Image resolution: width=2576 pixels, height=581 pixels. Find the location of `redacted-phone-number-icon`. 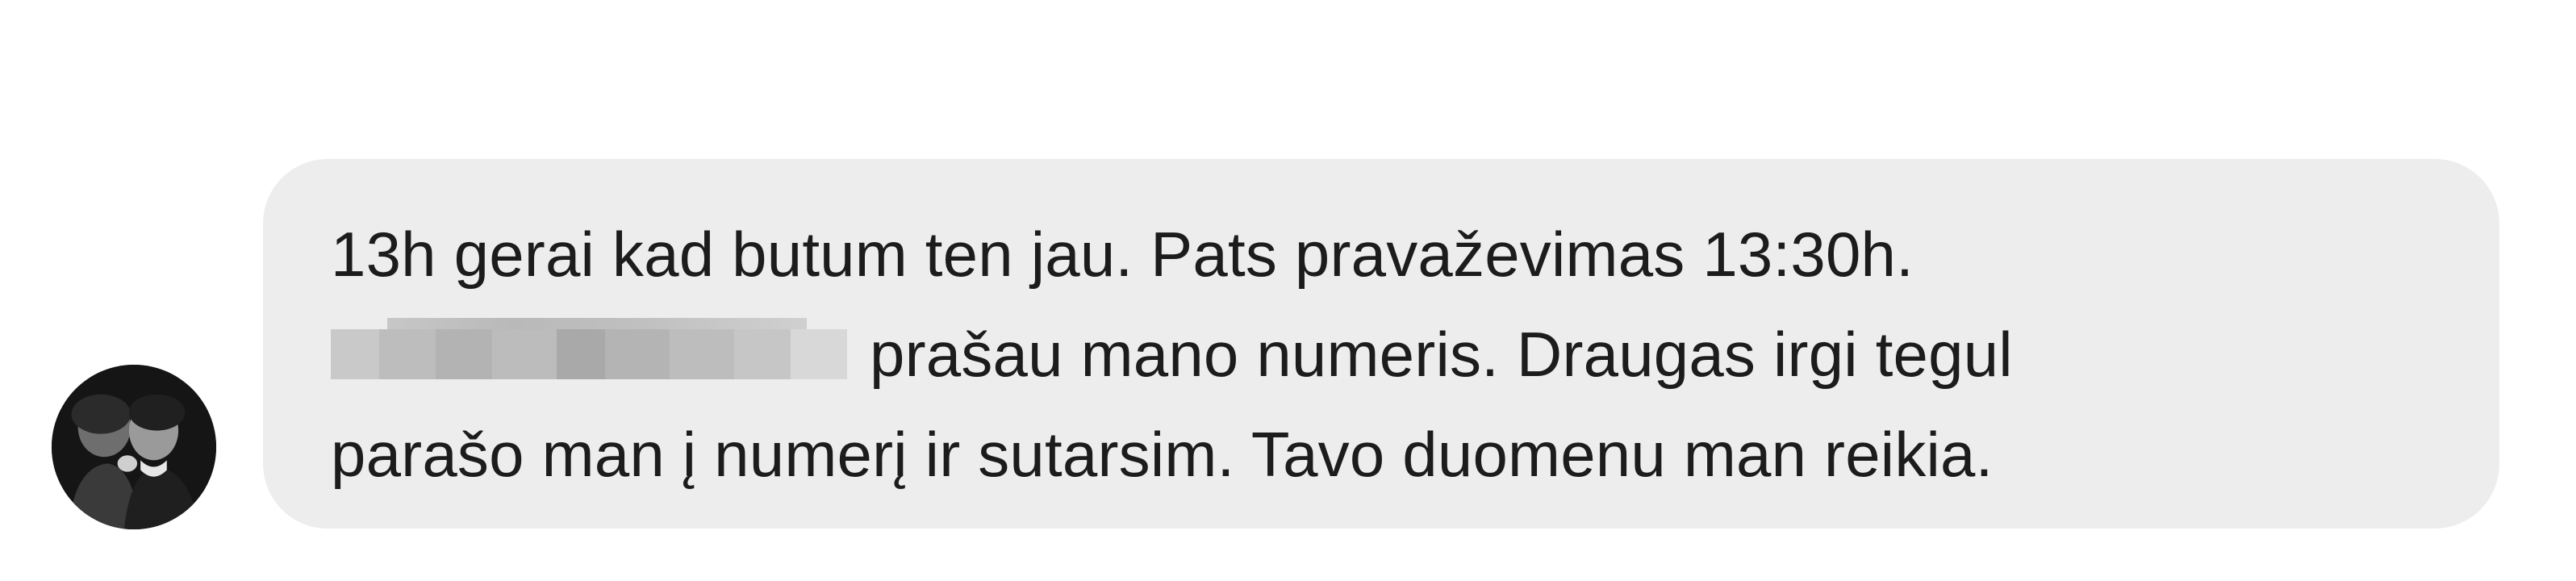

redacted-phone-number-icon is located at coordinates (589, 349).